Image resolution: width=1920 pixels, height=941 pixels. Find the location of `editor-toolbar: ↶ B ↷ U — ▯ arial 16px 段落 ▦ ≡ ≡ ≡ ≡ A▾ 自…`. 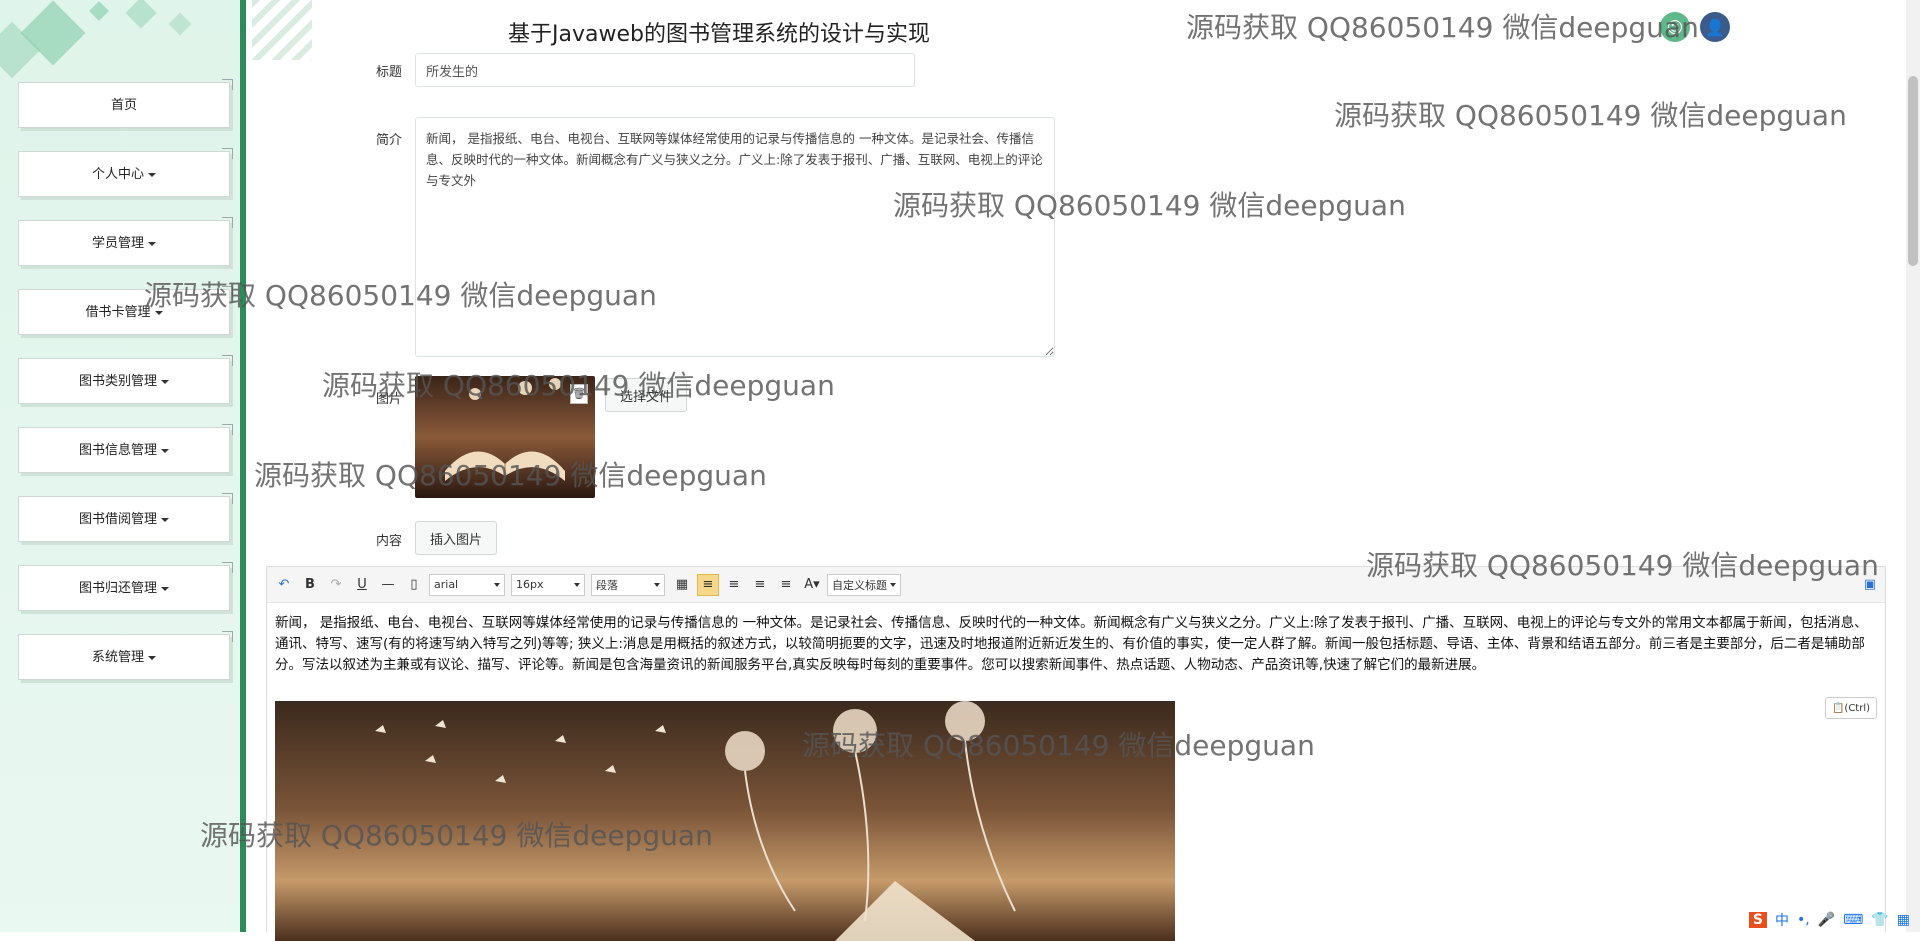

editor-toolbar: ↶ B ↷ U — ▯ arial 16px 段落 ▦ ≡ ≡ ≡ ≡ A▾ 自… is located at coordinates (1076, 585).